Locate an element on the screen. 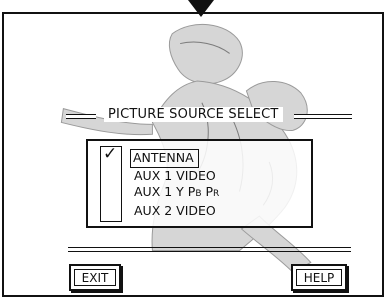  exit-button-label: EXIT is located at coordinates (95, 277).